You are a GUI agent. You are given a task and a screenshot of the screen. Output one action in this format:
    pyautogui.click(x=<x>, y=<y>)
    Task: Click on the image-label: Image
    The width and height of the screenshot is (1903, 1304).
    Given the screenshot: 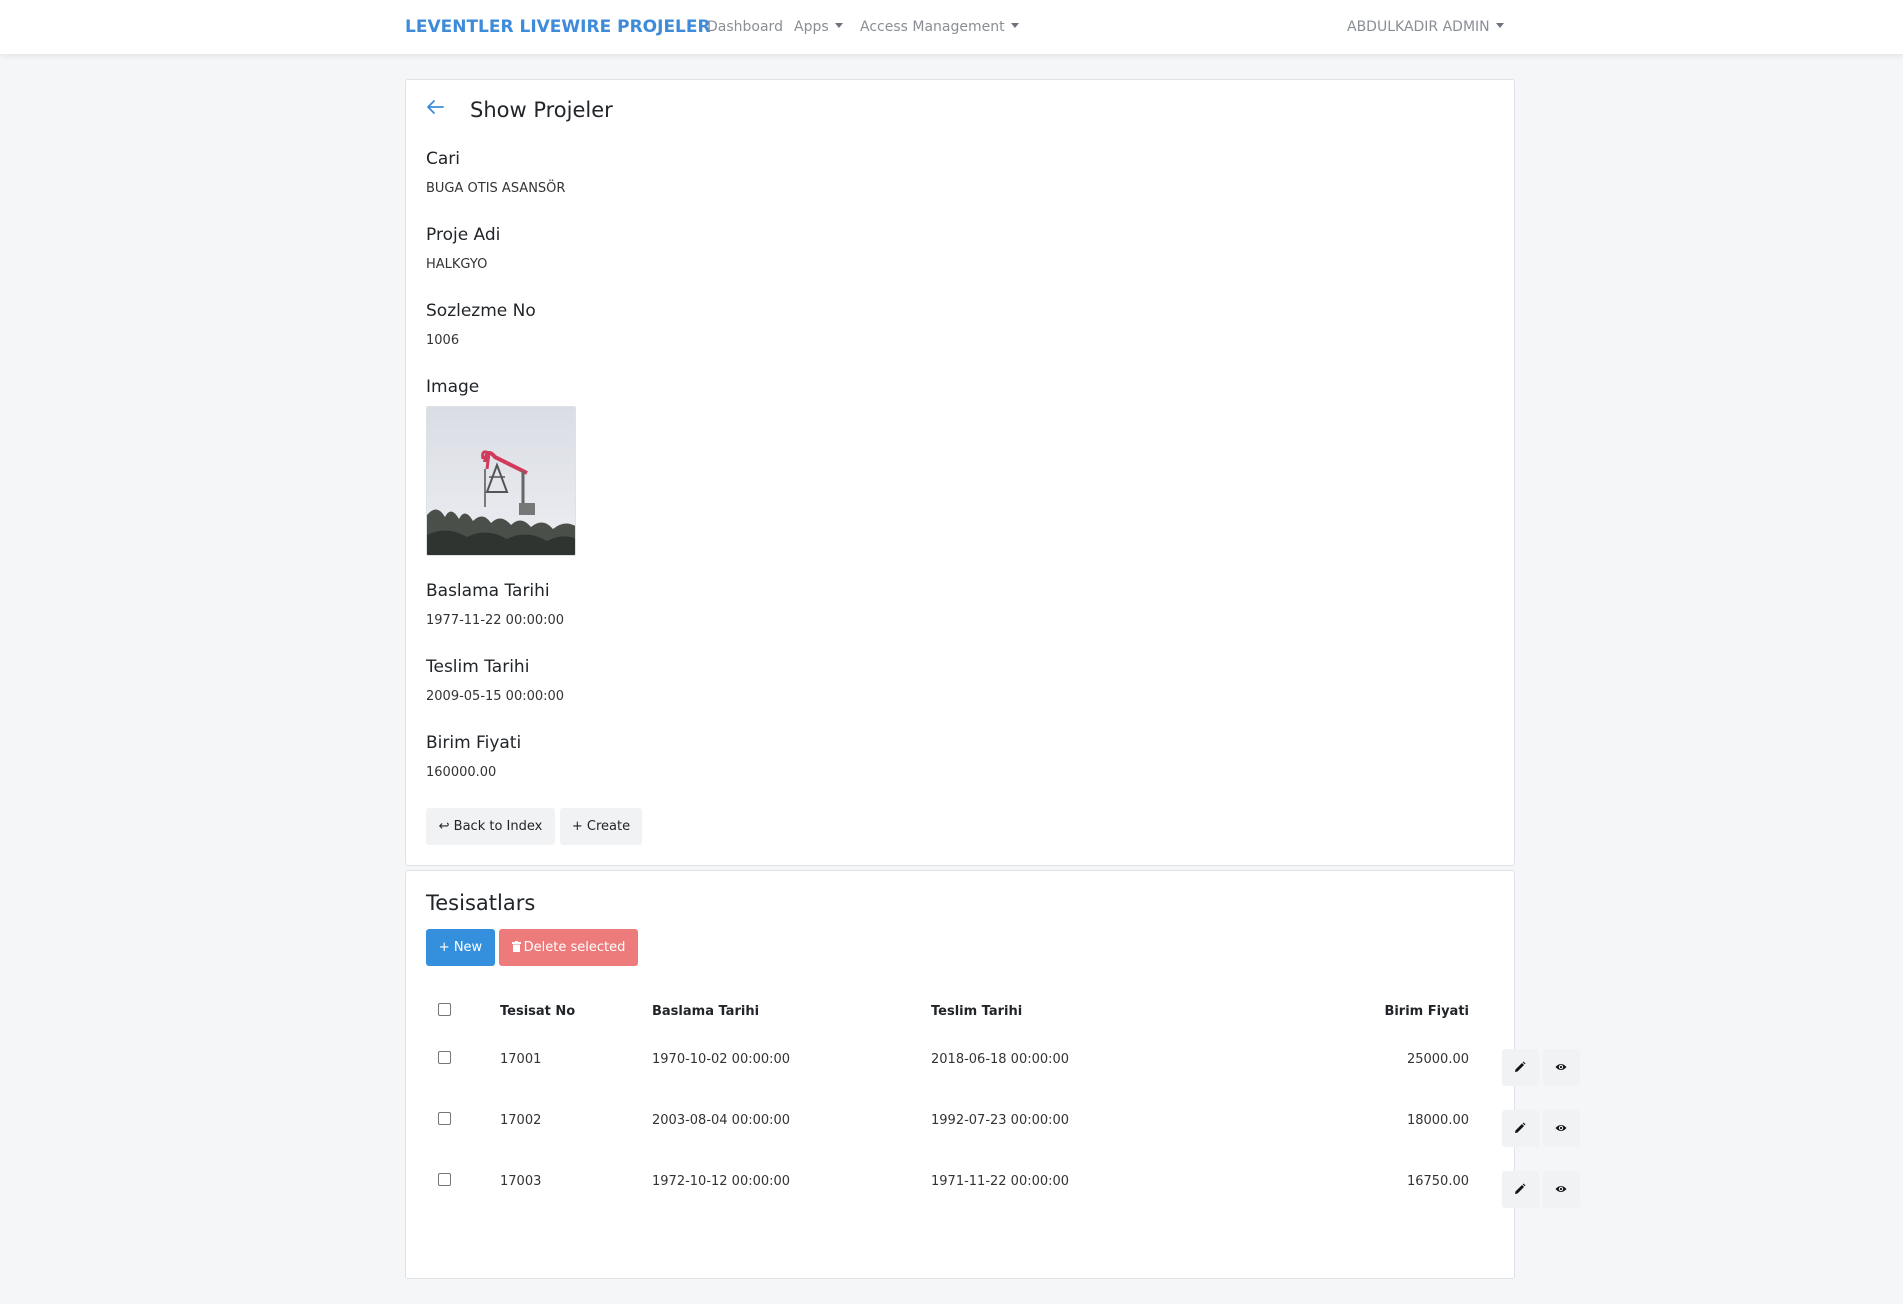 What is the action you would take?
    pyautogui.click(x=453, y=387)
    